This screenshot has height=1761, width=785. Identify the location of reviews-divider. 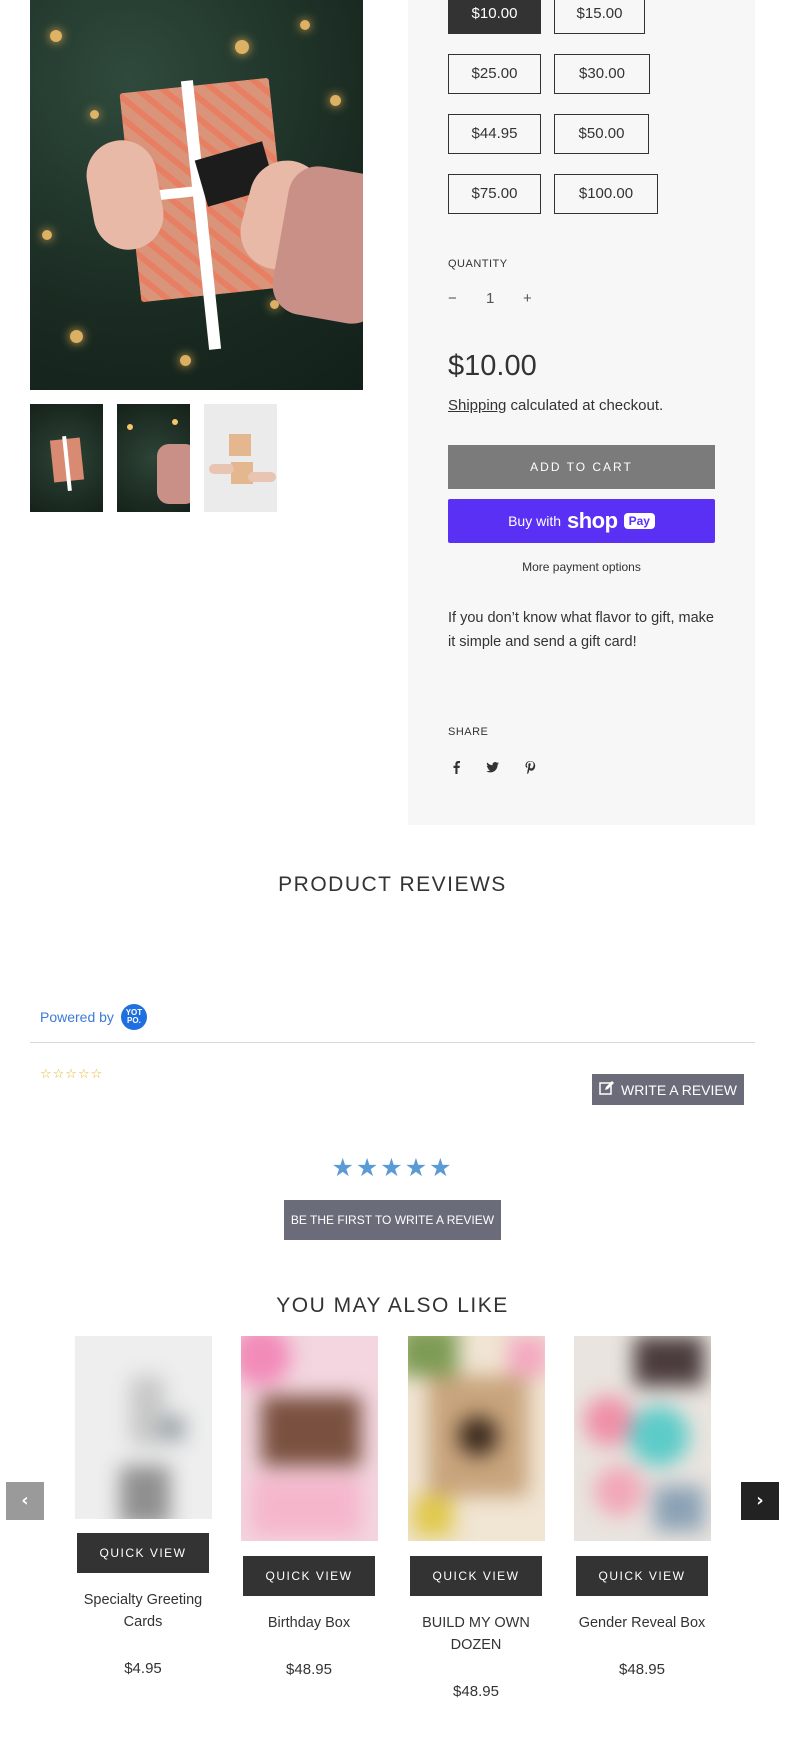
(392, 1042).